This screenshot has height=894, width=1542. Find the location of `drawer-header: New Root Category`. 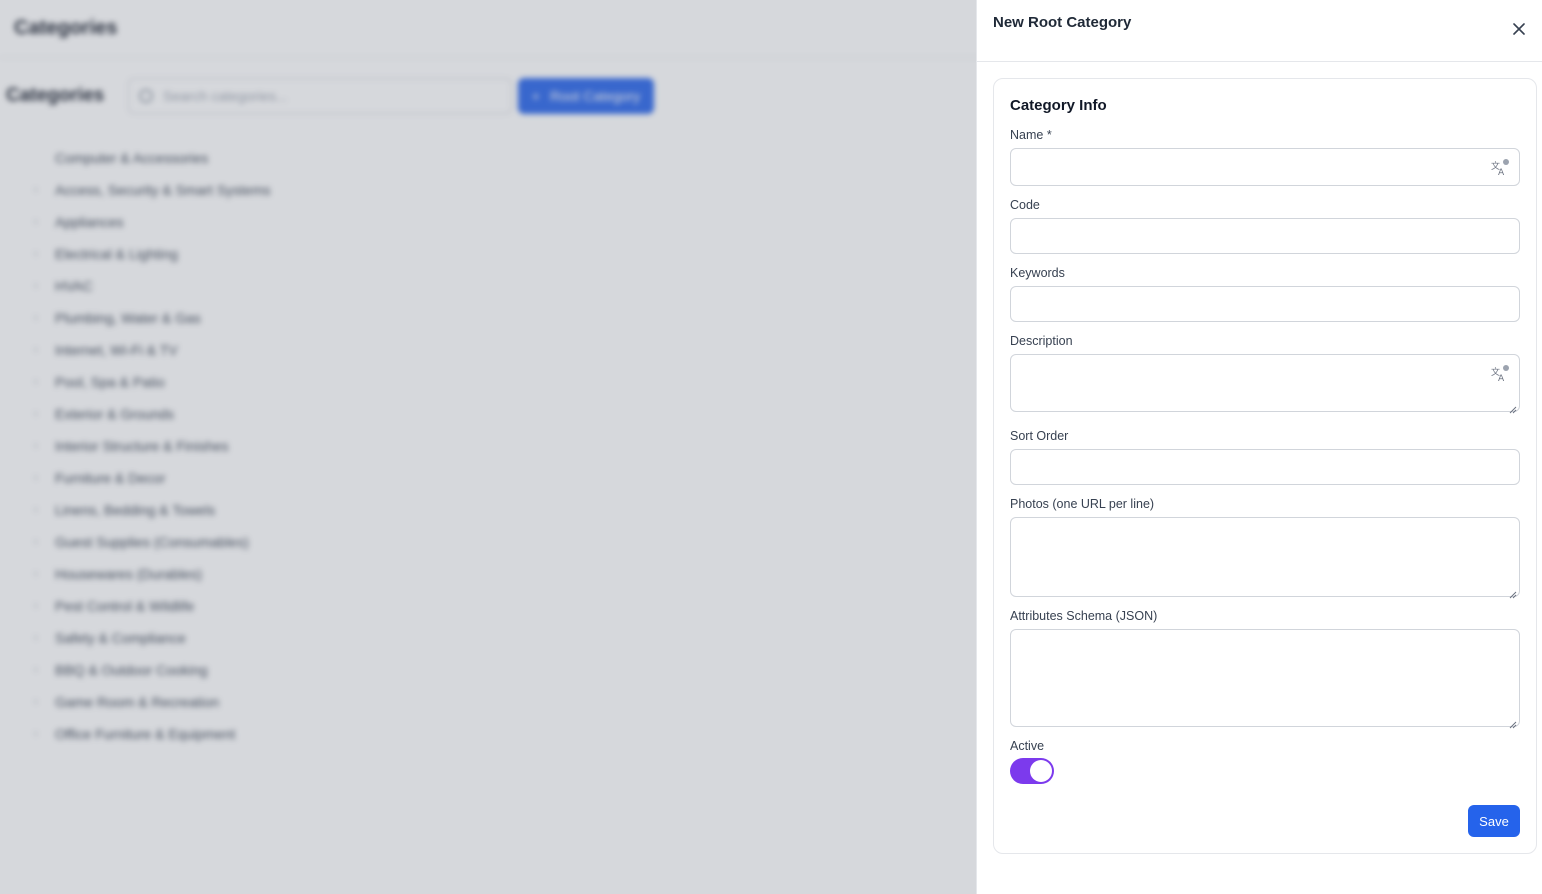

drawer-header: New Root Category is located at coordinates (1259, 31).